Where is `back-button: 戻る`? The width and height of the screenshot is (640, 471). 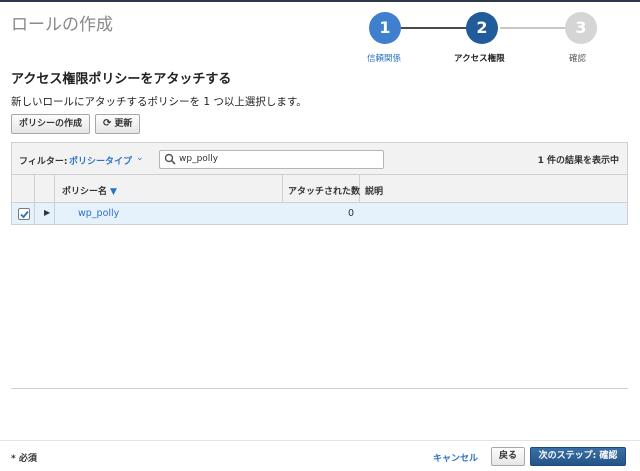
back-button: 戻る is located at coordinates (508, 456).